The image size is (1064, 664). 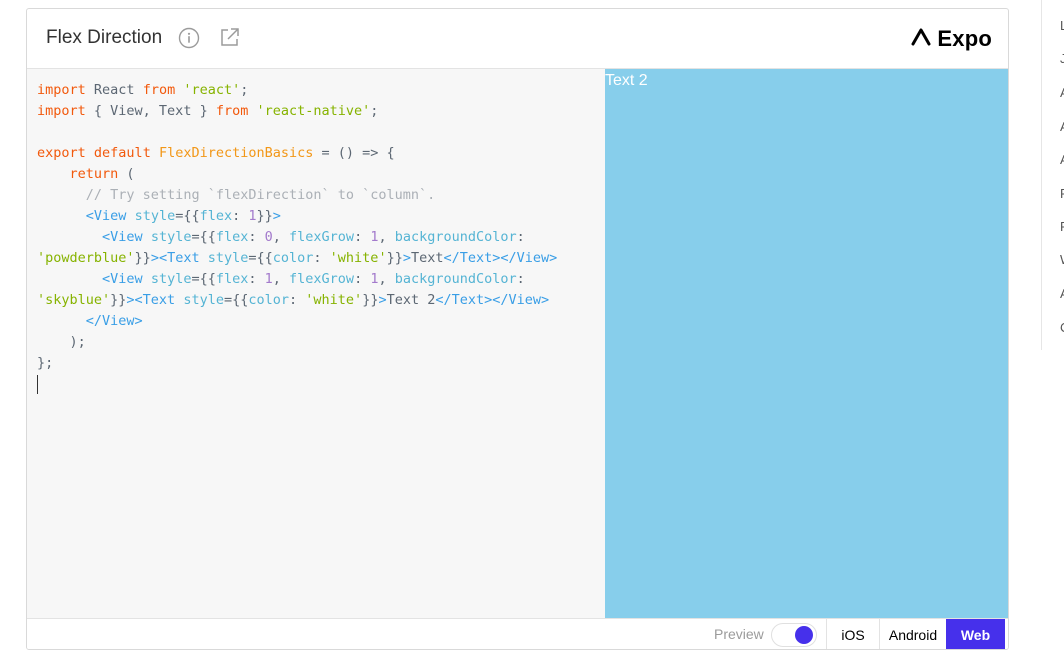 What do you see at coordinates (236, 153) in the screenshot?
I see `code-token: FlexDirectionBasics` at bounding box center [236, 153].